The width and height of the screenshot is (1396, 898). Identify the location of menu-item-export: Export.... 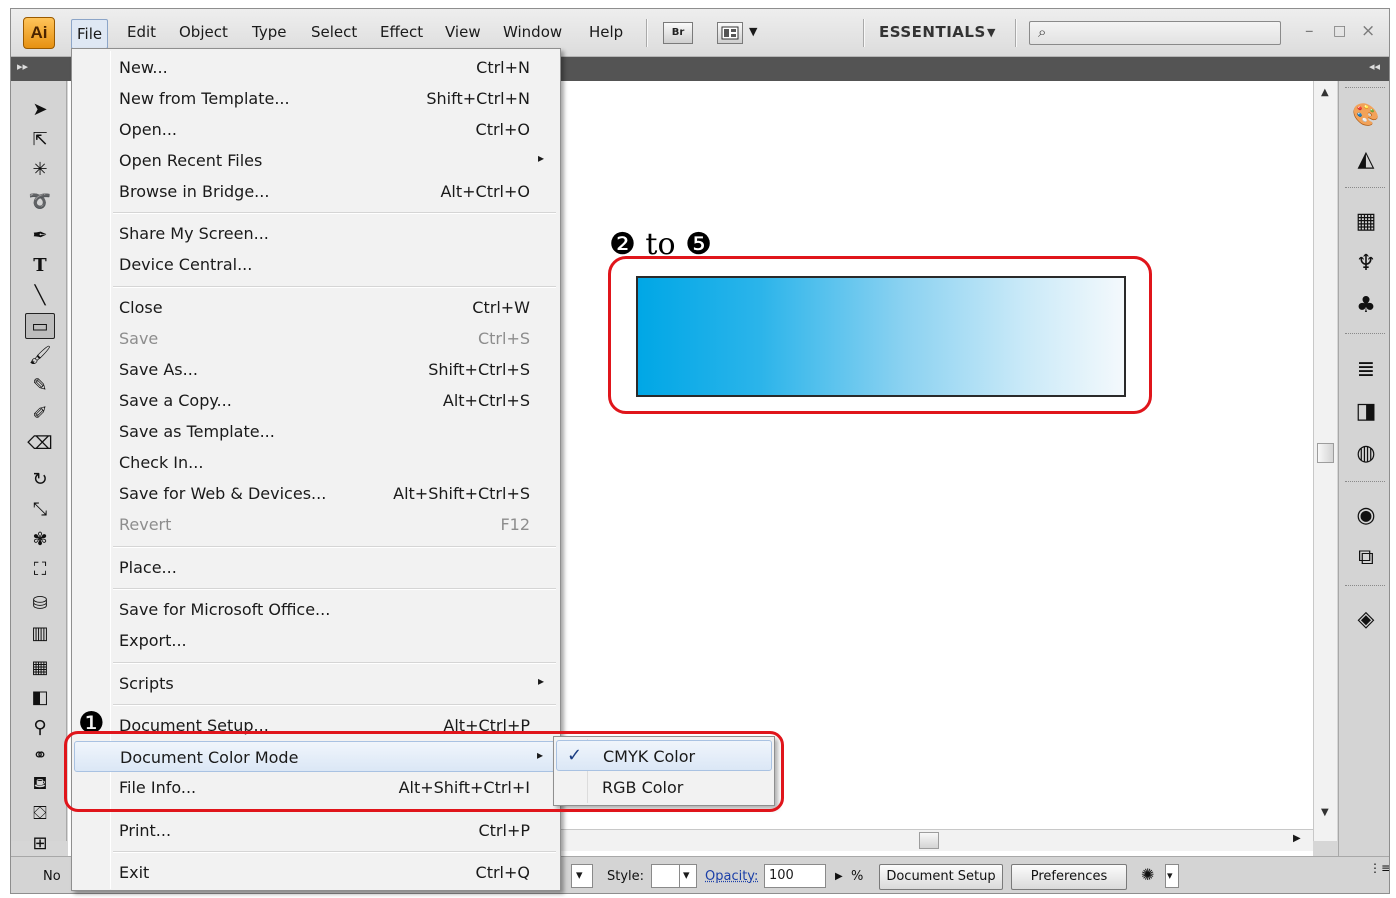
(316, 640).